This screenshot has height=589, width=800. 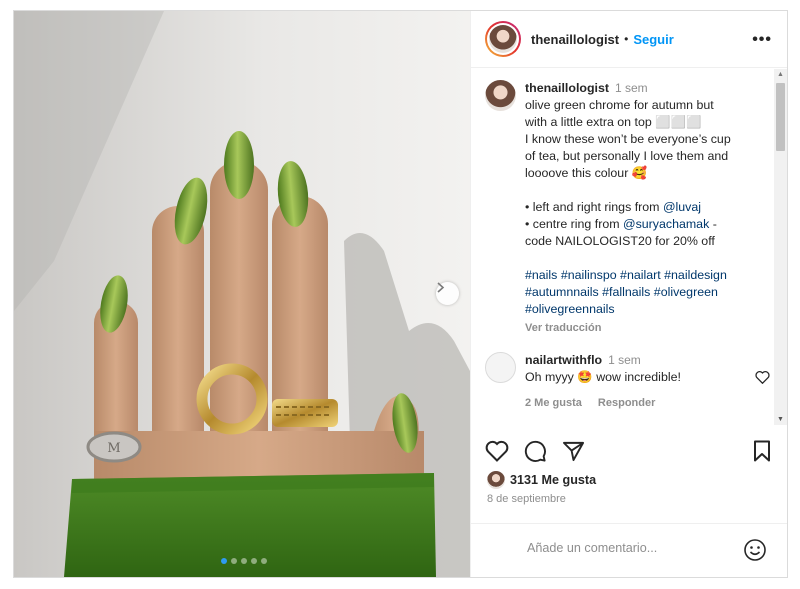 What do you see at coordinates (627, 156) in the screenshot?
I see `caption-line: of tea, but personally I love them and` at bounding box center [627, 156].